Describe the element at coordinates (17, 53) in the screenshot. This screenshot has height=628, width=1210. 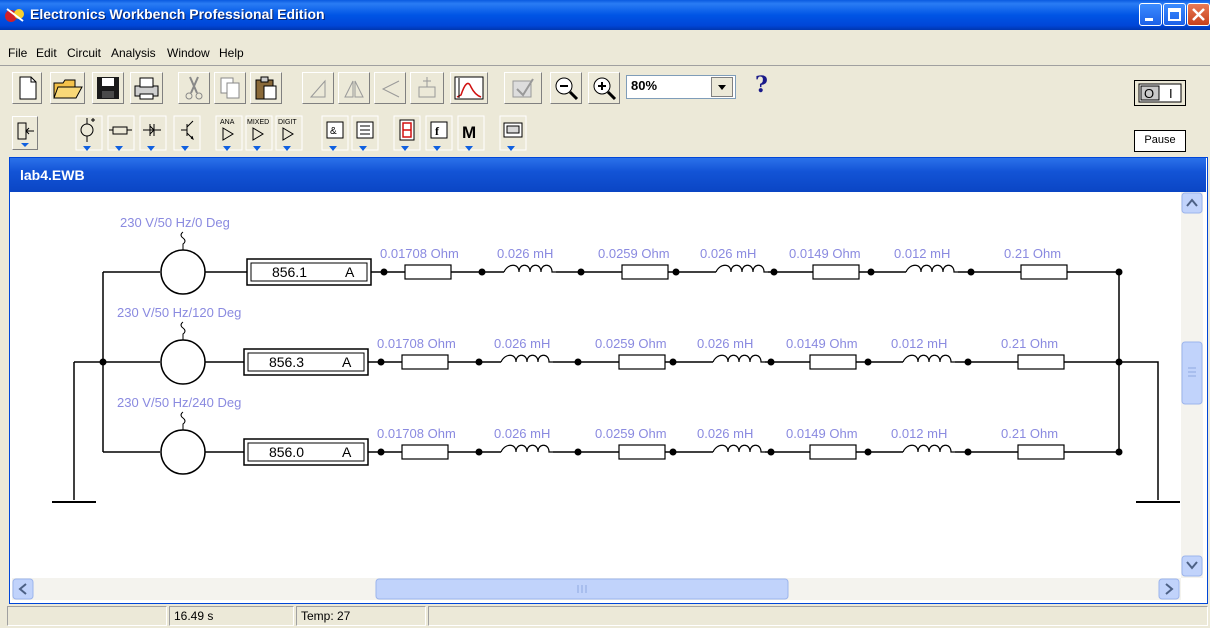
I see `menu-file: File` at that location.